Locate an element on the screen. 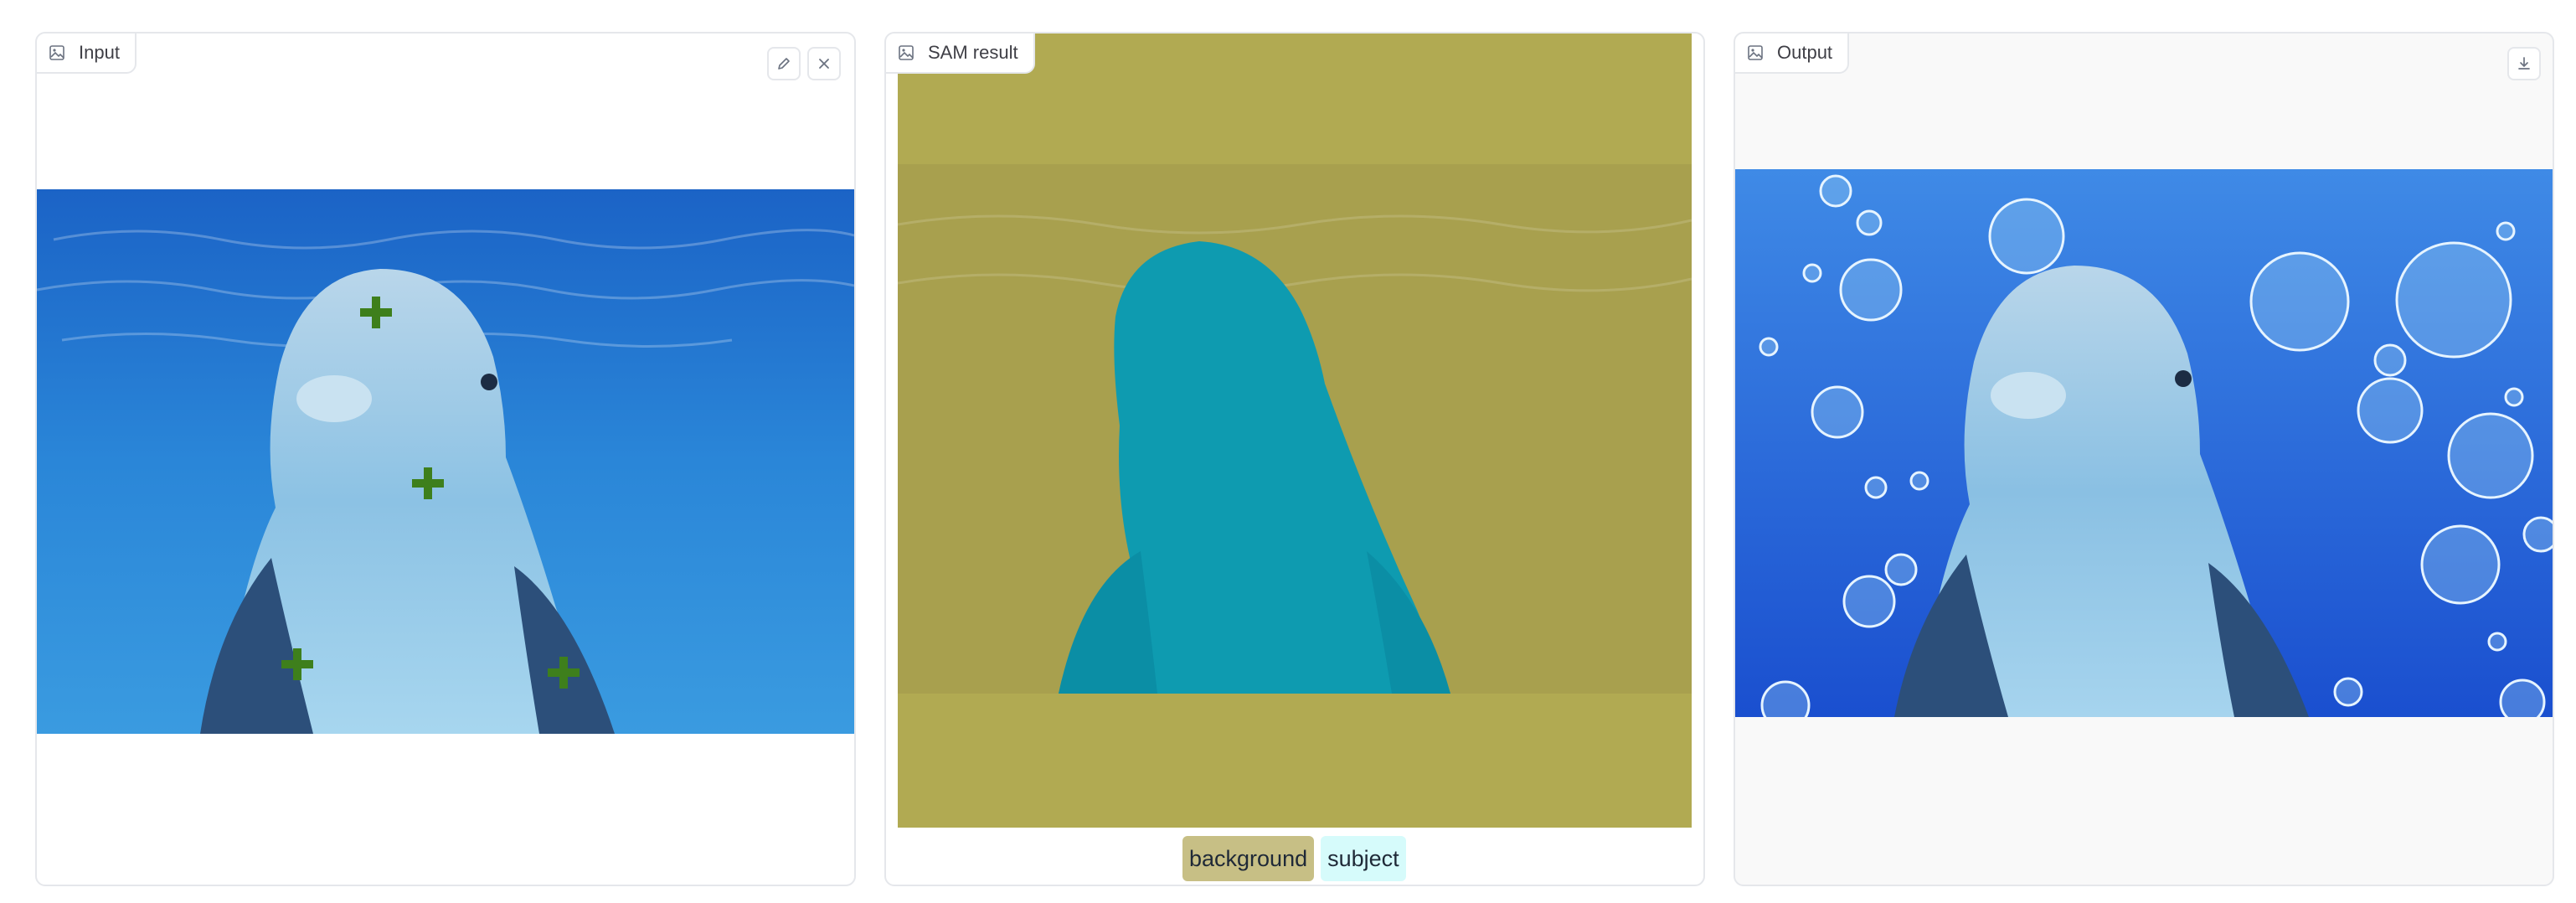 This screenshot has width=2576, height=903. clear-button is located at coordinates (824, 63).